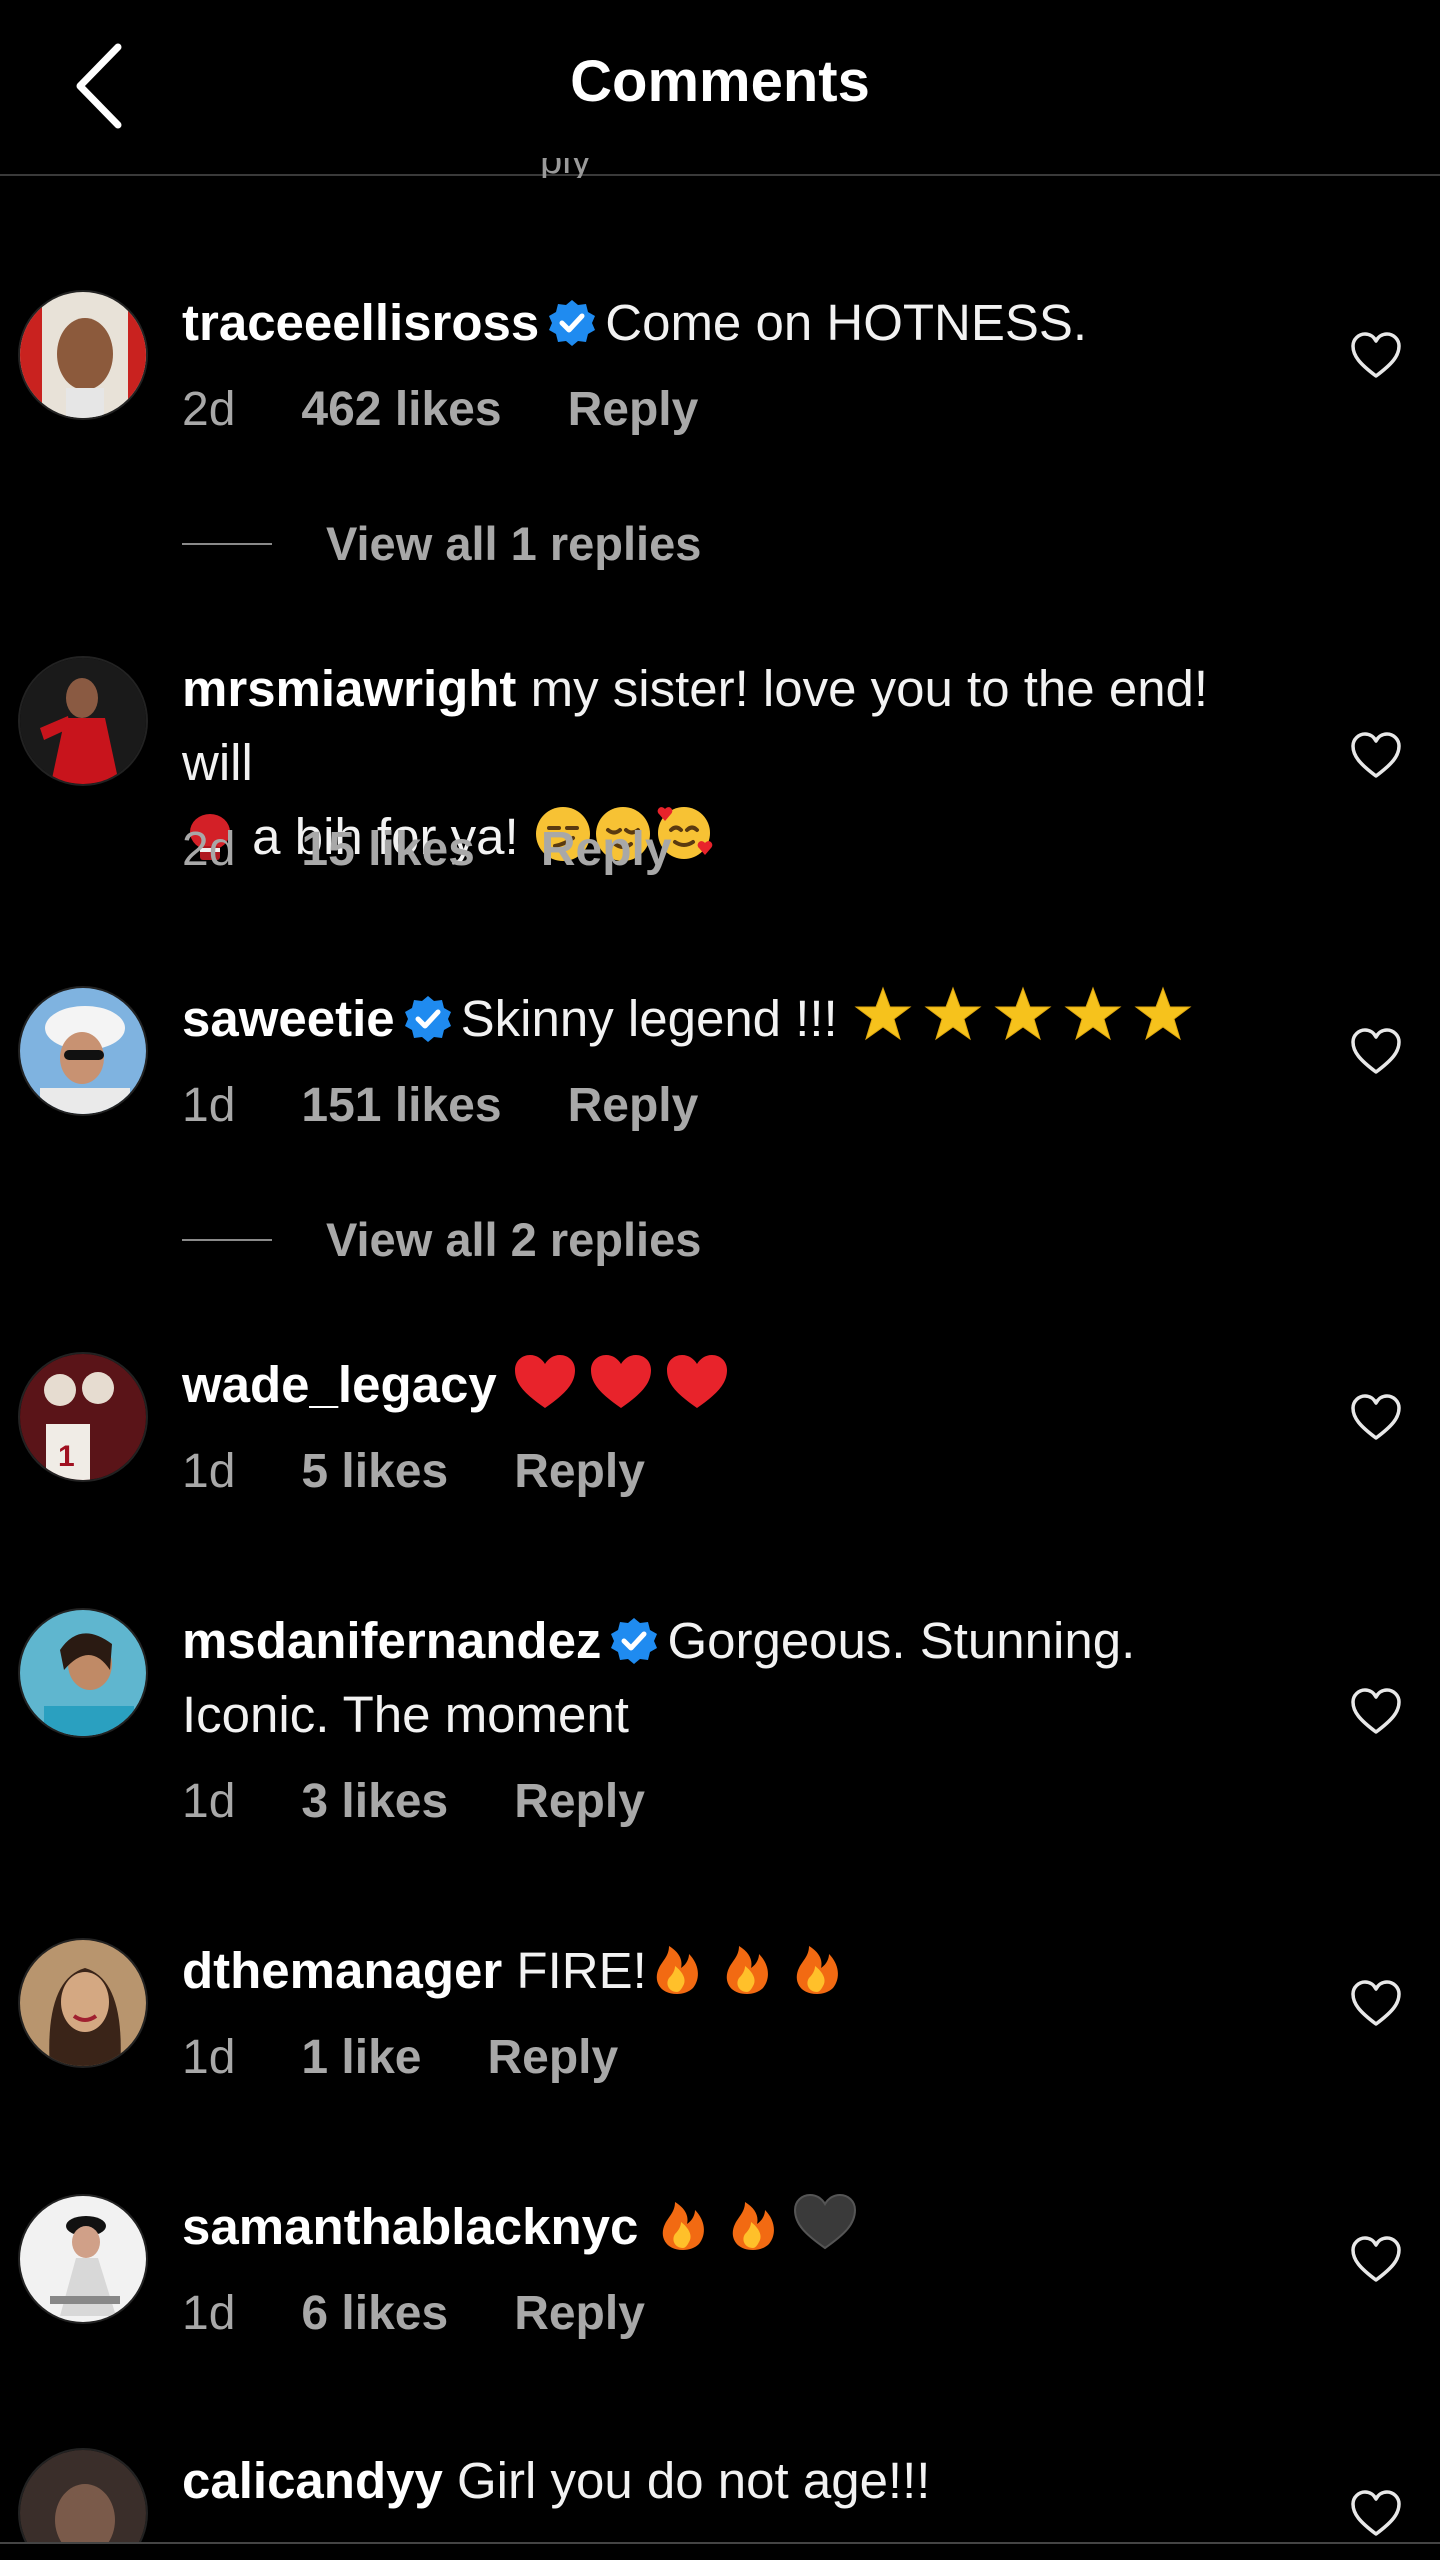 Image resolution: width=1440 pixels, height=2560 pixels. I want to click on username: wade_legacy, so click(339, 1384).